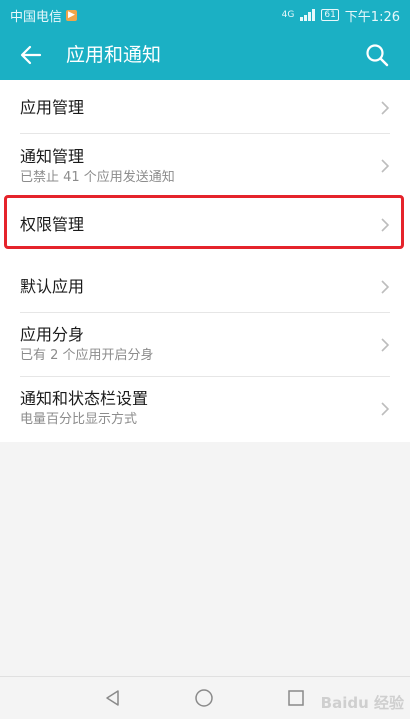 This screenshot has height=719, width=410. Describe the element at coordinates (205, 55) in the screenshot. I see `app-bar: 应用和通知` at that location.